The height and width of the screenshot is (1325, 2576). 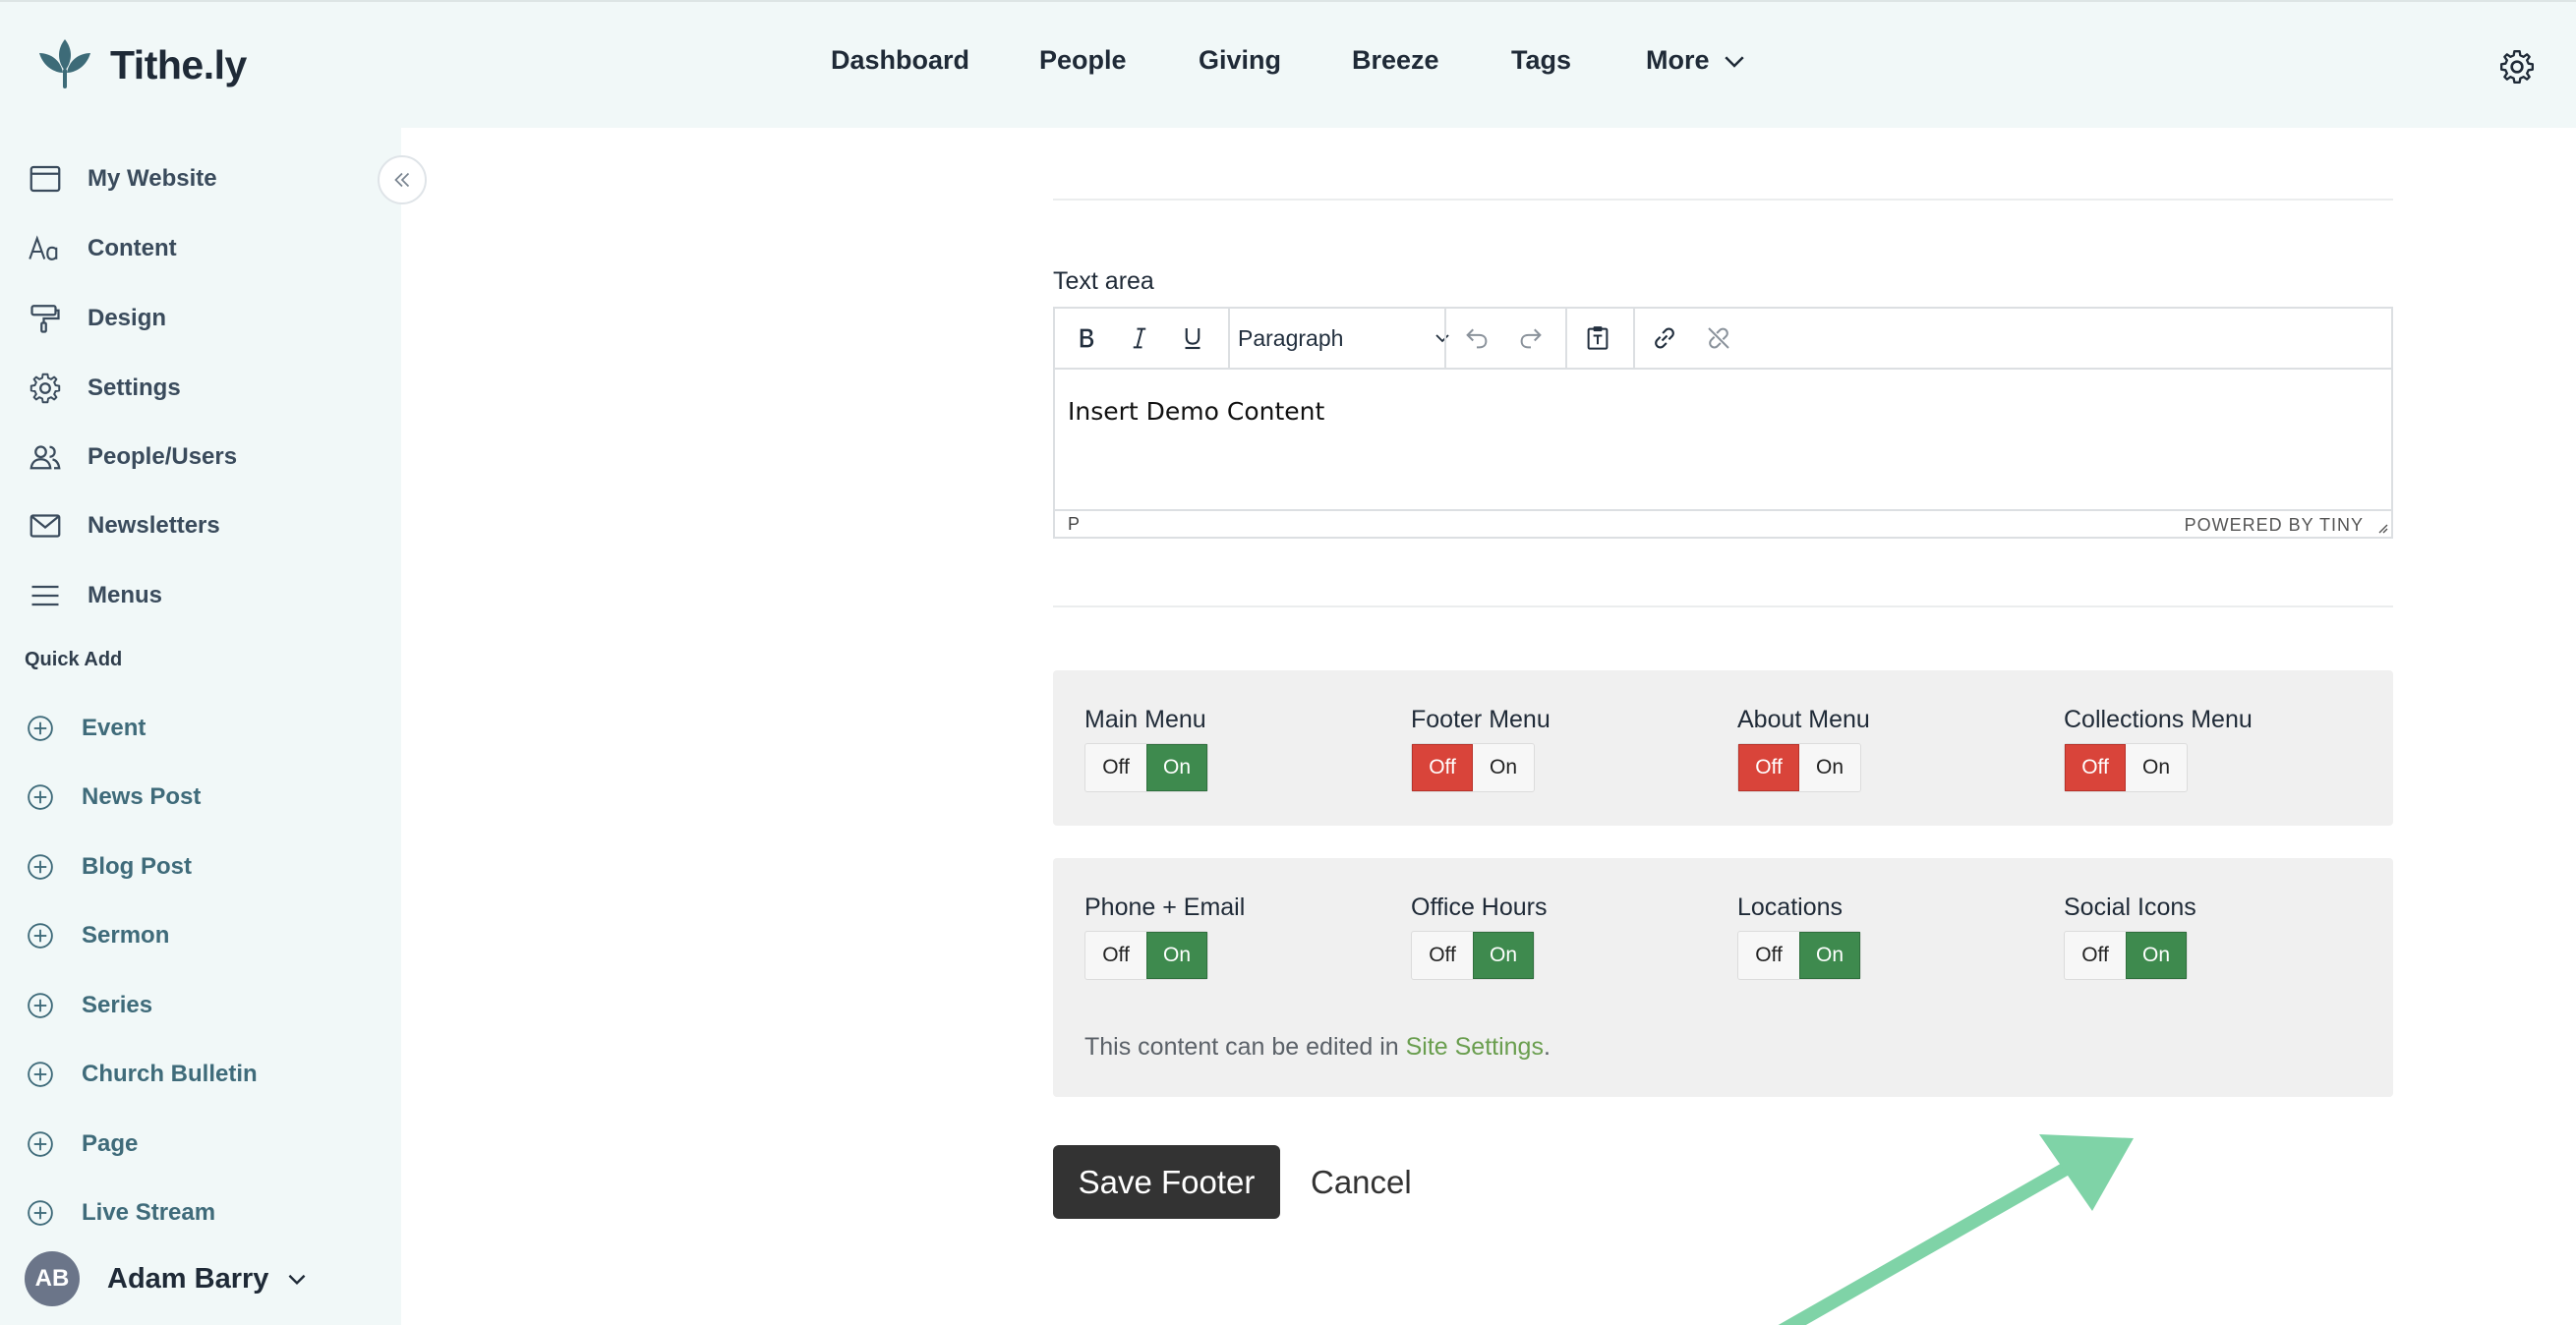 I want to click on paste-as-text-button, so click(x=1597, y=338).